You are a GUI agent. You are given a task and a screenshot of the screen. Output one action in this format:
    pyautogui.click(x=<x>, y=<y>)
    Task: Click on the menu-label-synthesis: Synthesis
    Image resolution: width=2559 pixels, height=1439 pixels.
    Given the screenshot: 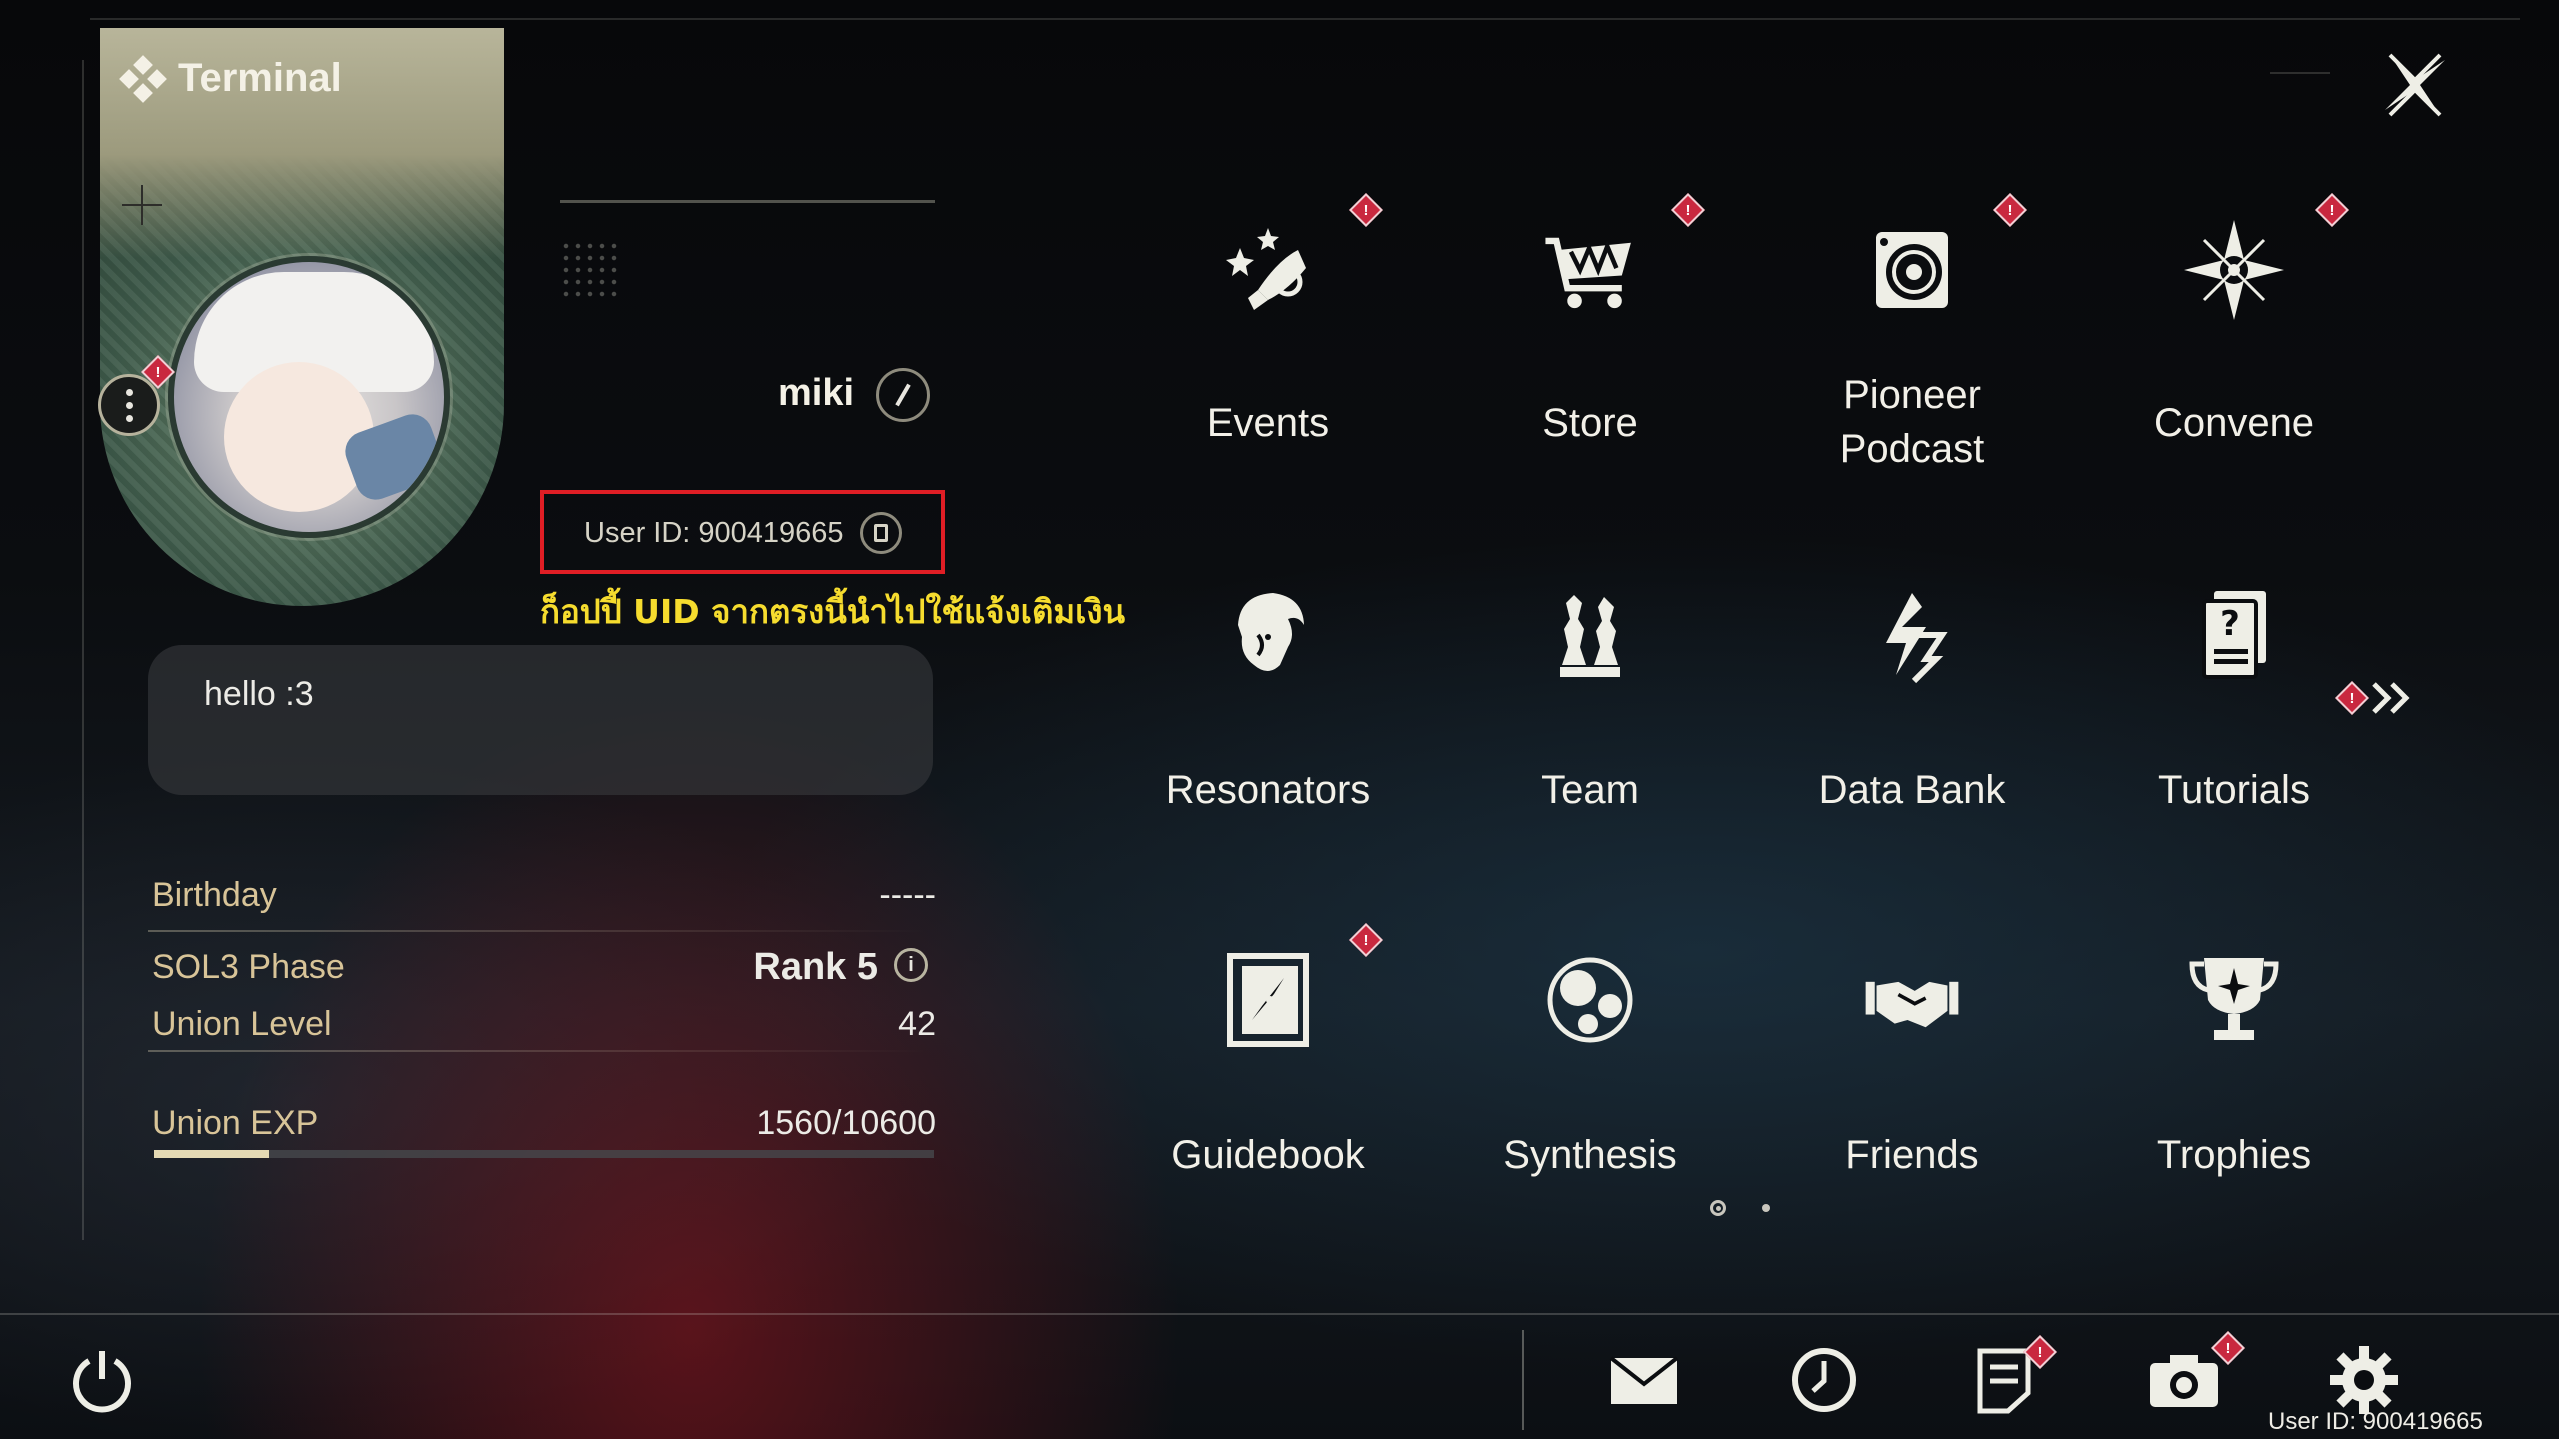 What is the action you would take?
    pyautogui.click(x=1590, y=1155)
    